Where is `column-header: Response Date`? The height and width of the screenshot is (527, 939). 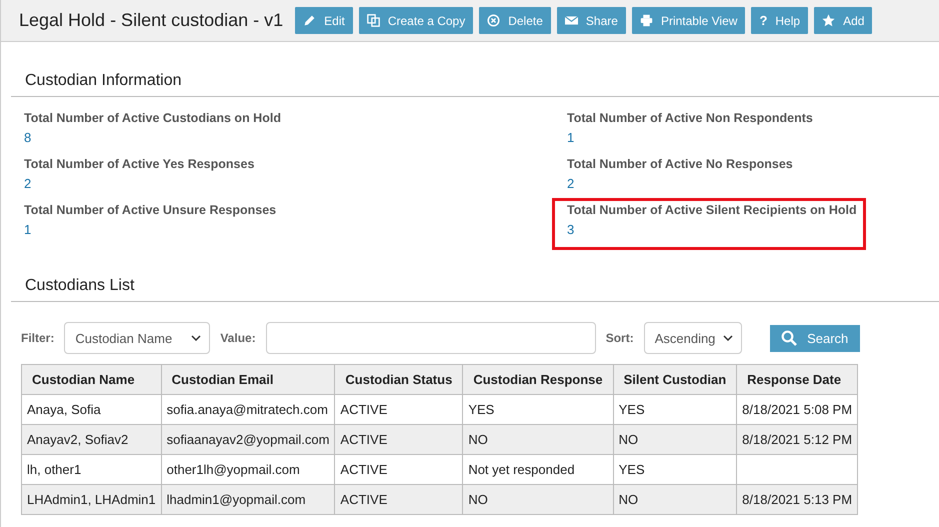
column-header: Response Date is located at coordinates (797, 379).